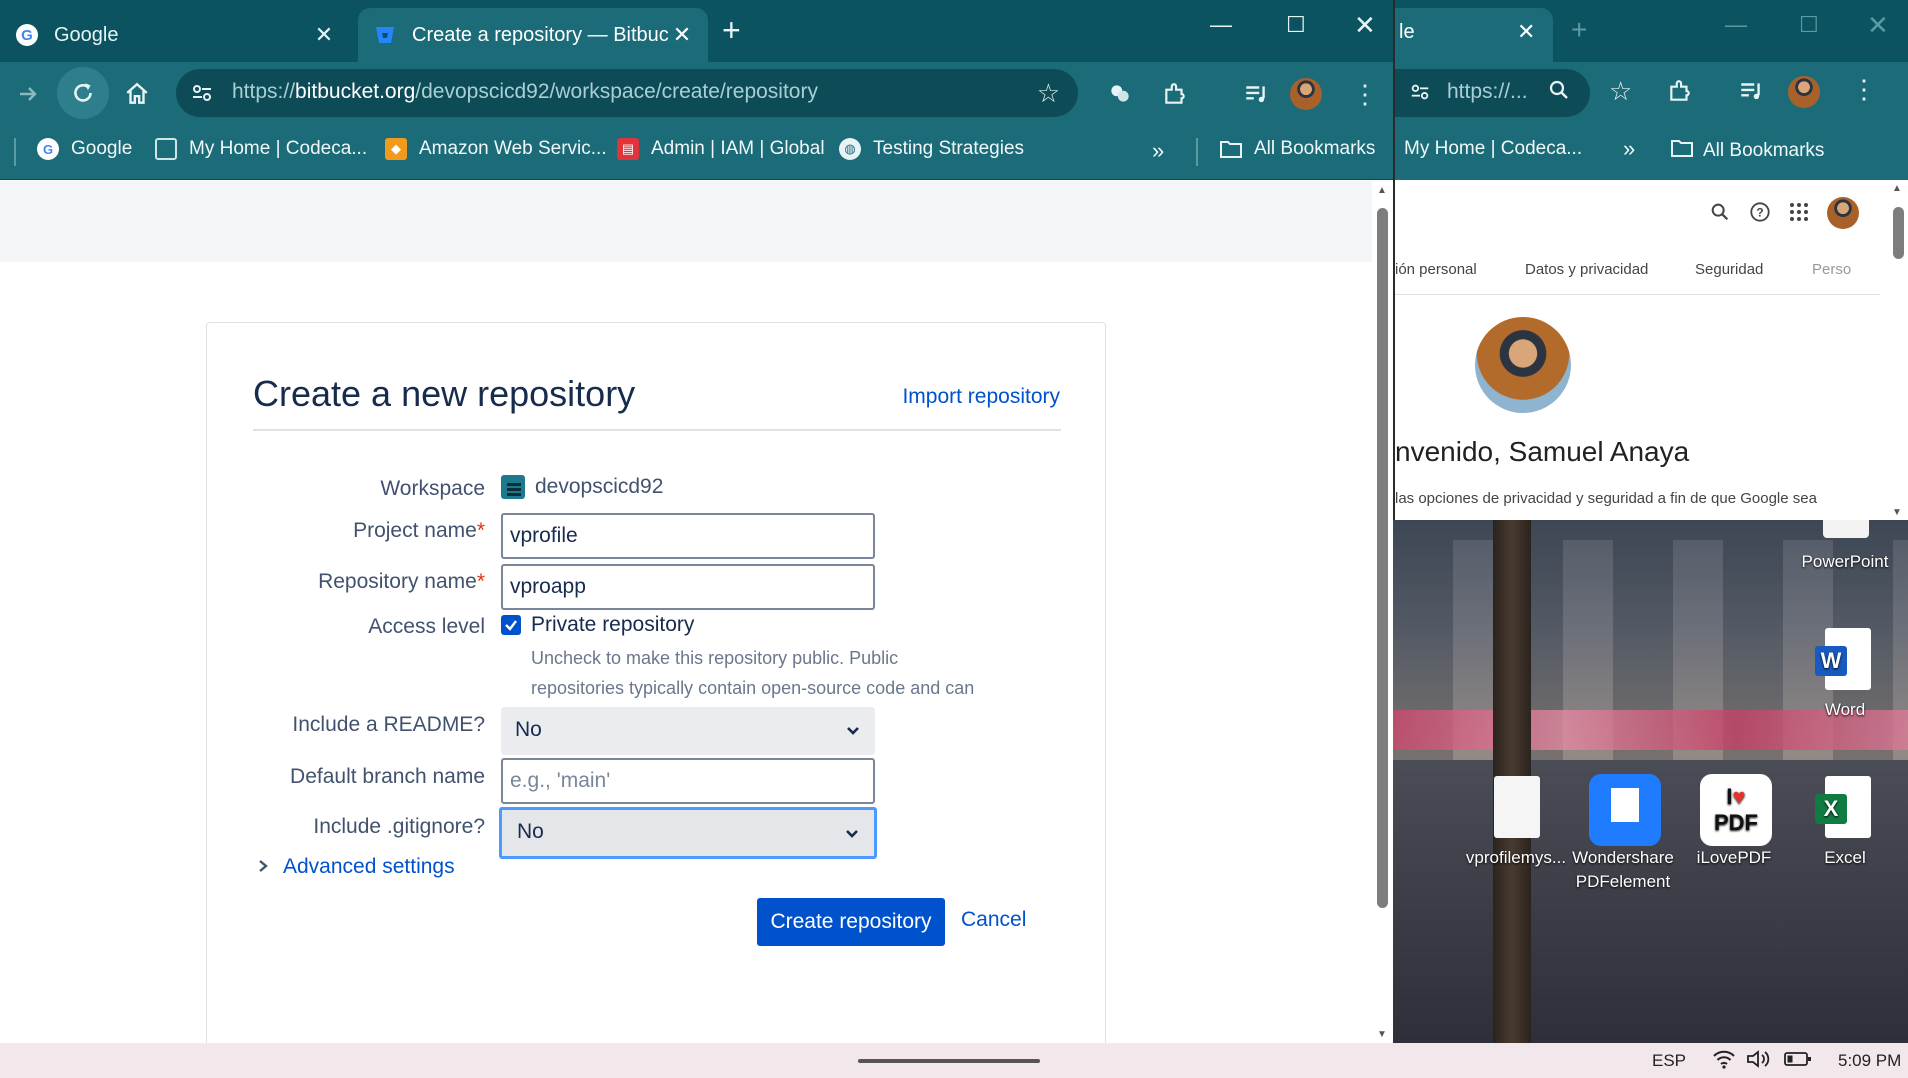 Image resolution: width=1908 pixels, height=1078 pixels. Describe the element at coordinates (1759, 1061) in the screenshot. I see `volume-icon` at that location.